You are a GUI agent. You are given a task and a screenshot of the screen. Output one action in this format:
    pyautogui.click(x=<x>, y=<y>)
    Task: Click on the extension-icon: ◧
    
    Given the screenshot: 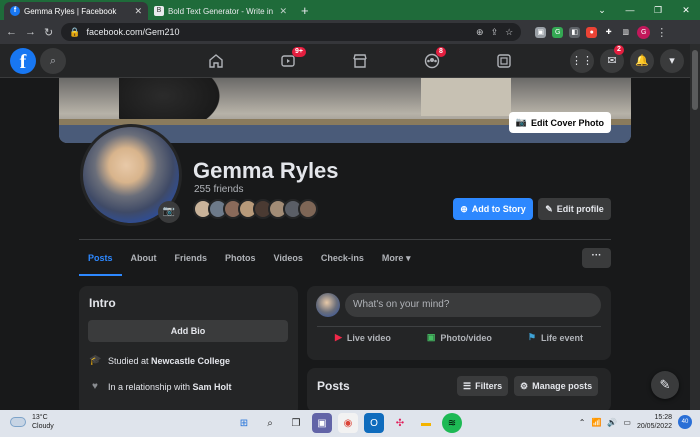 What is the action you would take?
    pyautogui.click(x=575, y=32)
    